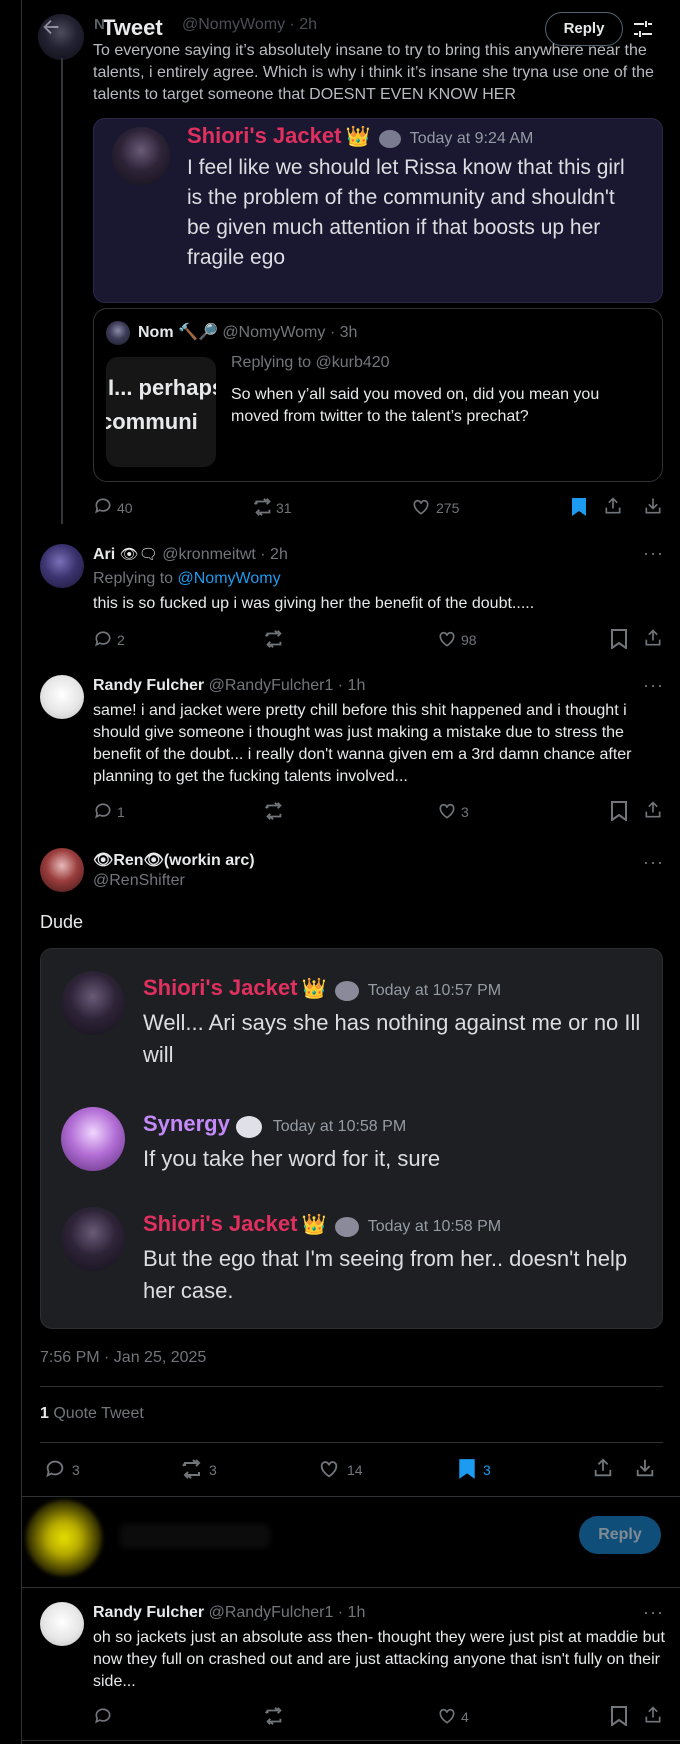 This screenshot has height=1744, width=680. I want to click on share-icon, so click(653, 809).